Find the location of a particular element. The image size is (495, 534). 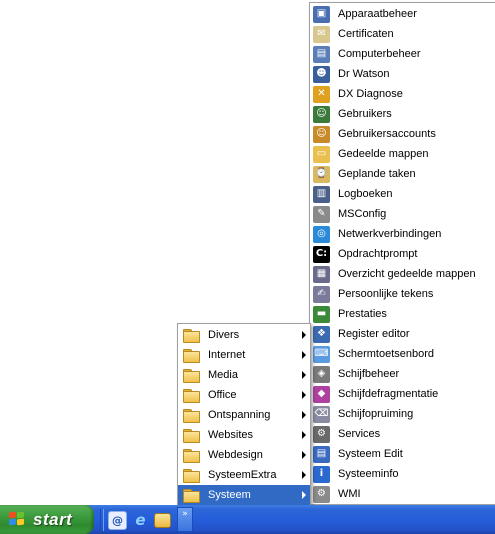

menu-item-media: Media is located at coordinates (244, 375).